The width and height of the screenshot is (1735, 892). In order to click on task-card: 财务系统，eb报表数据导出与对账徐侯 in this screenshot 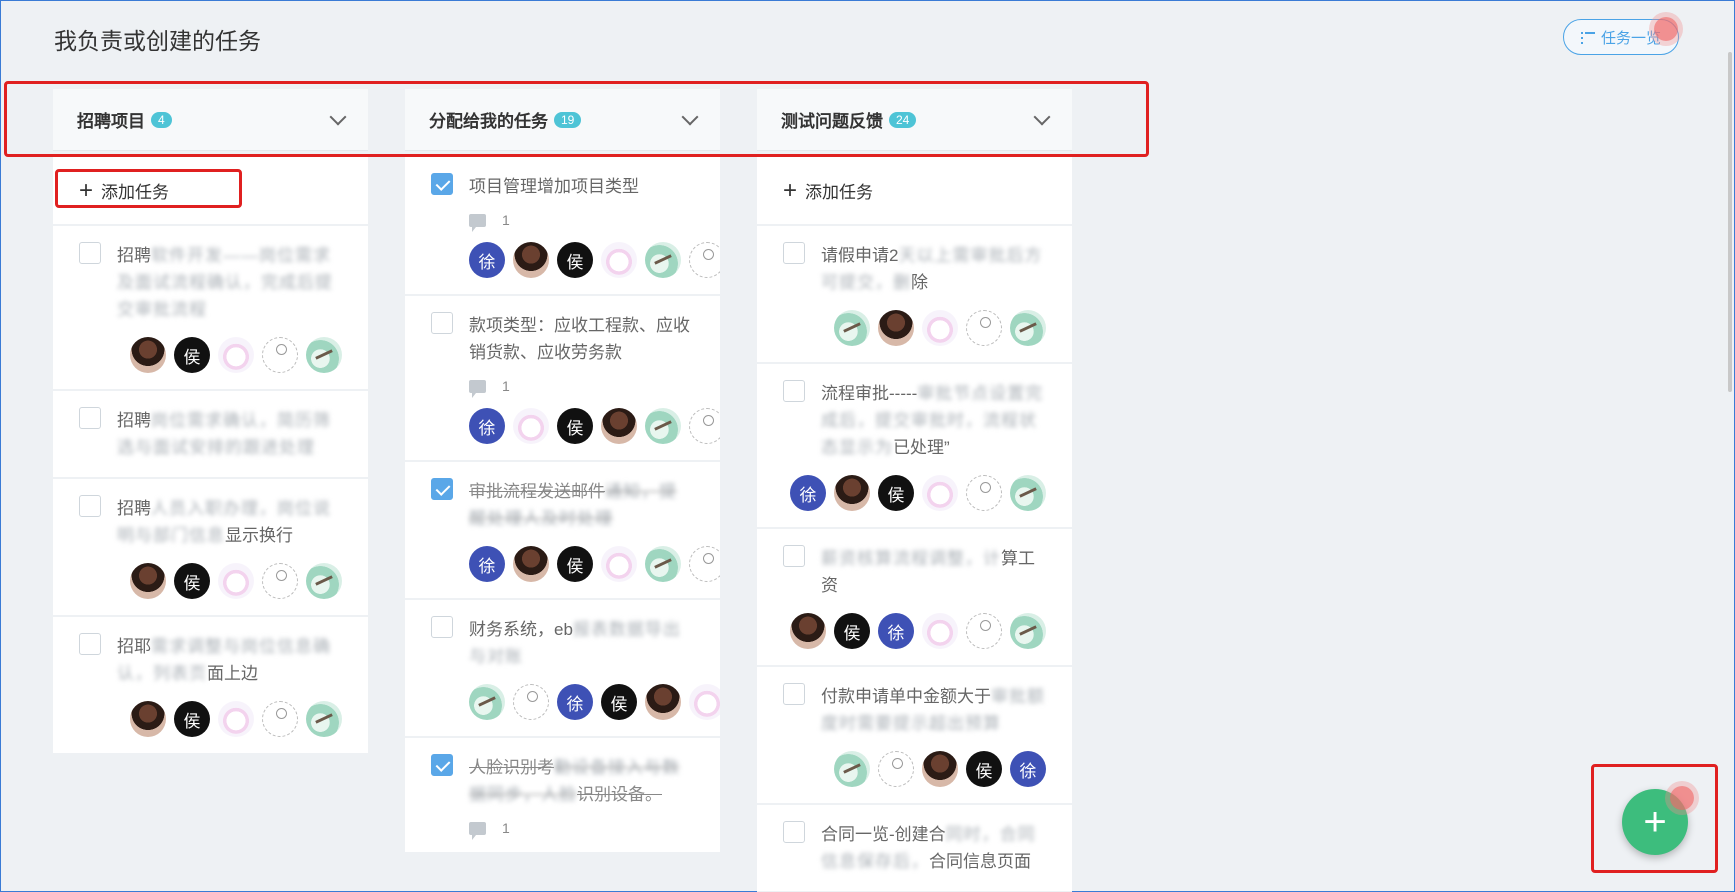, I will do `click(562, 669)`.